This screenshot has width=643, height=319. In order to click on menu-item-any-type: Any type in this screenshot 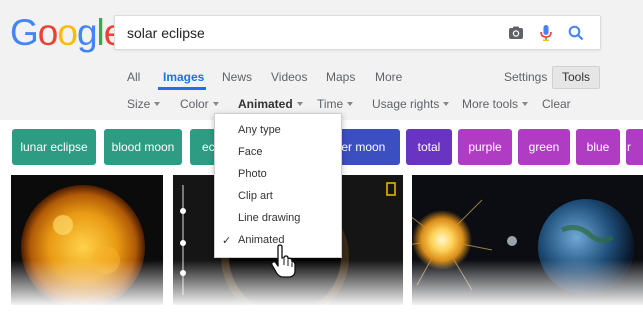, I will do `click(259, 130)`.